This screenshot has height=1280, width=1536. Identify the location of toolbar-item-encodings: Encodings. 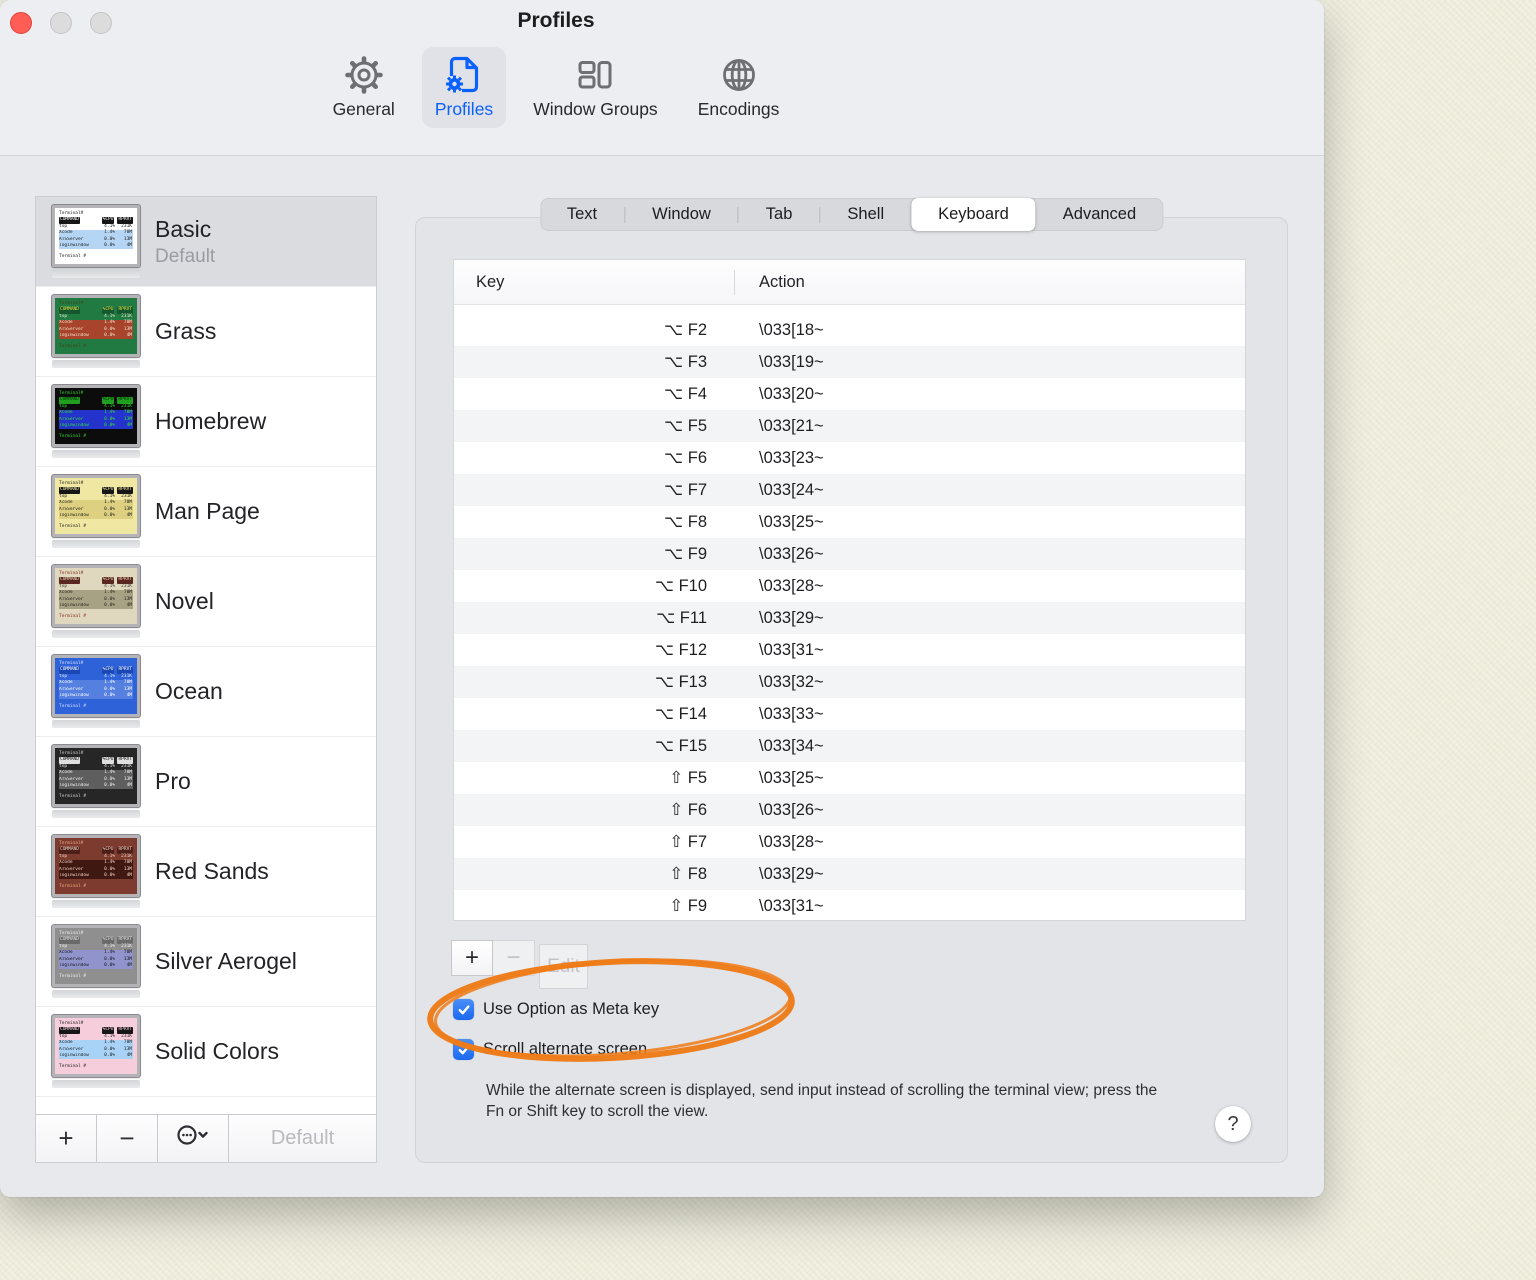
(739, 87).